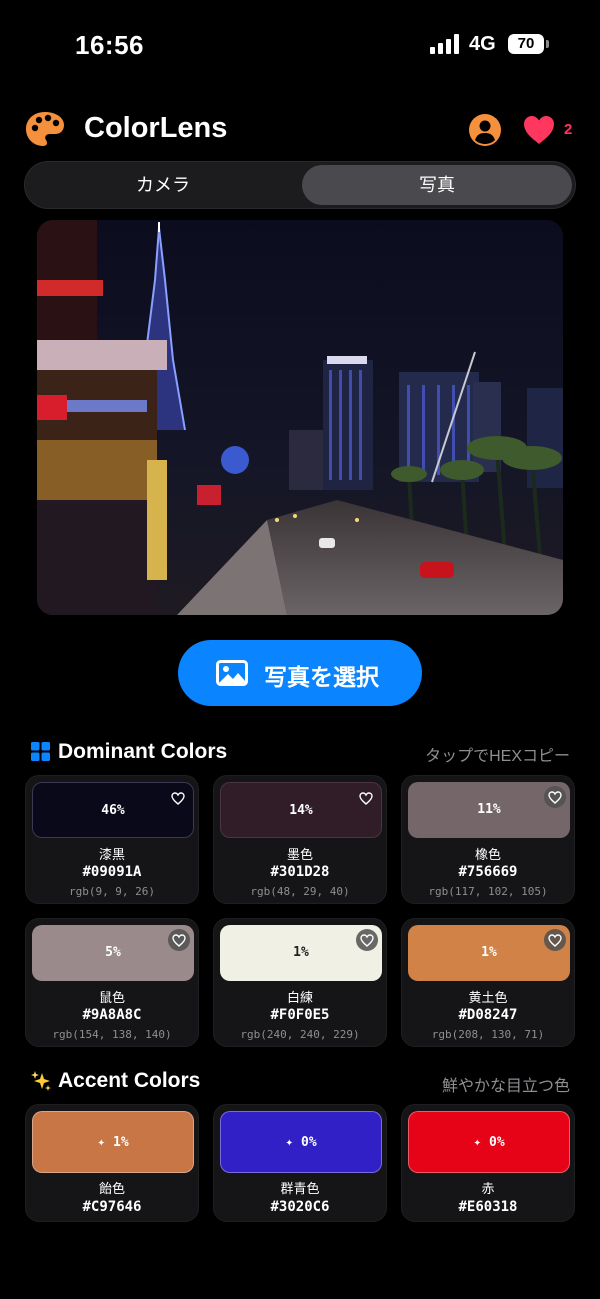 The width and height of the screenshot is (600, 1299). I want to click on color-name: 黄土色, so click(488, 997).